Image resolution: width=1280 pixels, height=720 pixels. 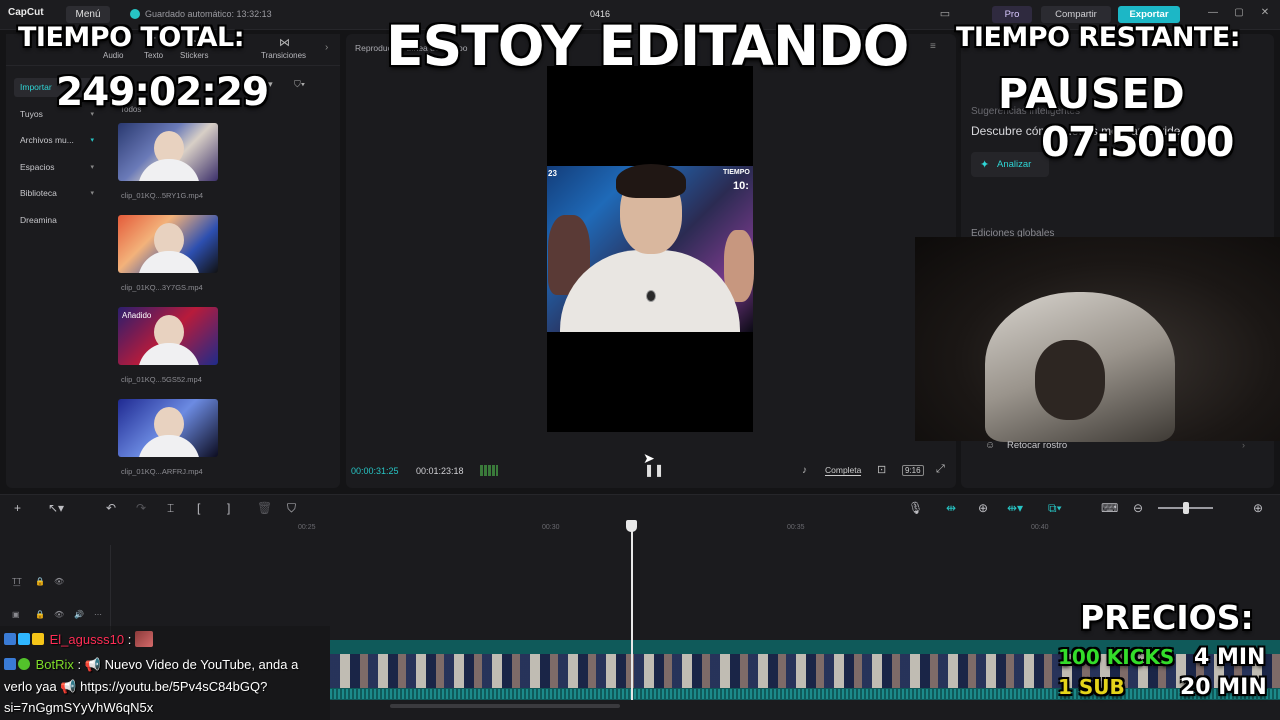 What do you see at coordinates (915, 508) in the screenshot?
I see `microphone-icon: 🎙` at bounding box center [915, 508].